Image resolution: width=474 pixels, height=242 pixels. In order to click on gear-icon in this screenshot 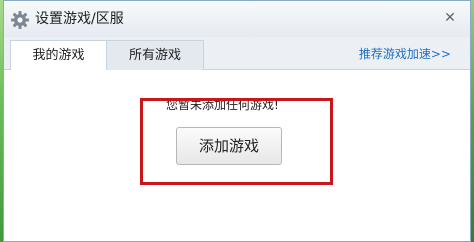, I will do `click(20, 20)`.